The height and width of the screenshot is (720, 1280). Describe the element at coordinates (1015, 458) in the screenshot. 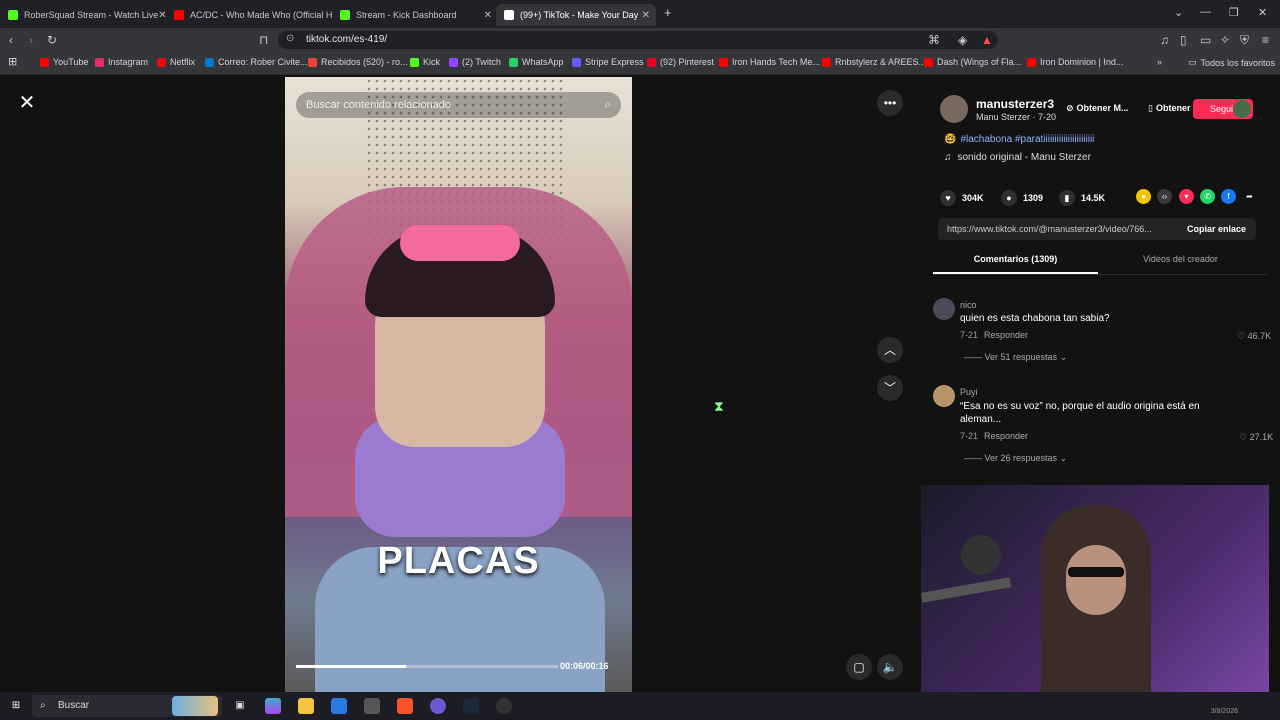

I see `view-replies-button: —— Ver 26 respuestas ⌄` at that location.